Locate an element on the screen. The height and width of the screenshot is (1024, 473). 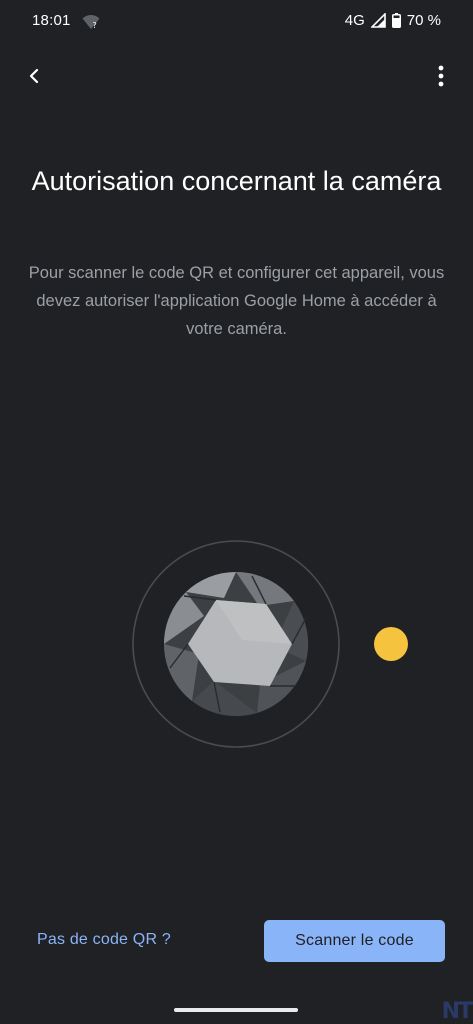
more-options-button is located at coordinates (441, 76).